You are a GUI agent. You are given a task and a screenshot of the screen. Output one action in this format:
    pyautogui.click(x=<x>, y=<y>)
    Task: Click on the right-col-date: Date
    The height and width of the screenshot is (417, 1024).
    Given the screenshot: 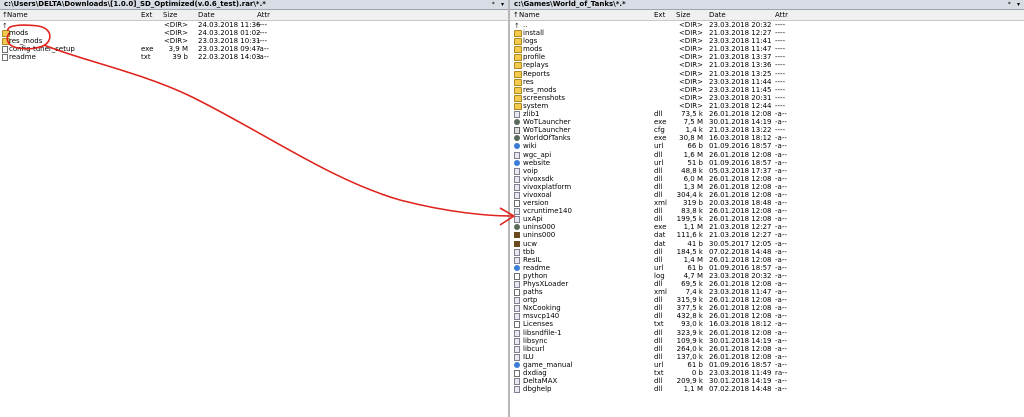 What is the action you would take?
    pyautogui.click(x=717, y=15)
    